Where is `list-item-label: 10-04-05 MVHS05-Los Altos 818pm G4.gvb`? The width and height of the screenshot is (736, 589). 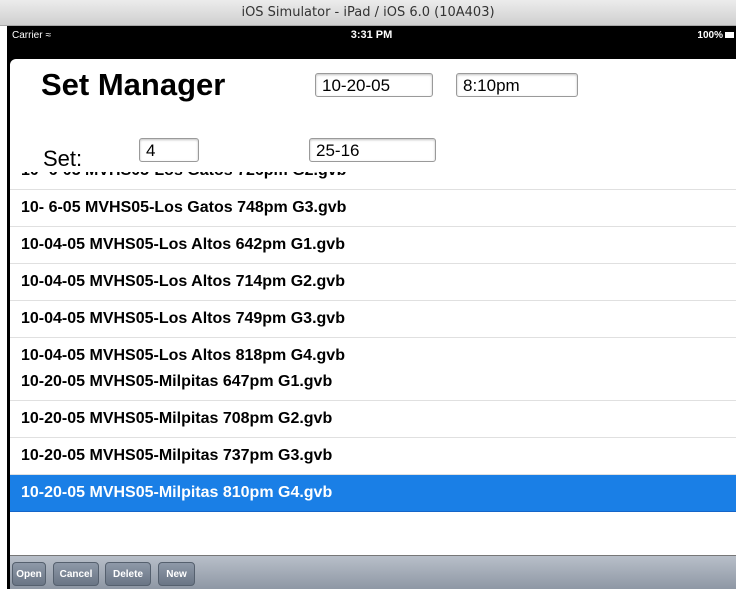 list-item-label: 10-04-05 MVHS05-Los Altos 818pm G4.gvb is located at coordinates (183, 355).